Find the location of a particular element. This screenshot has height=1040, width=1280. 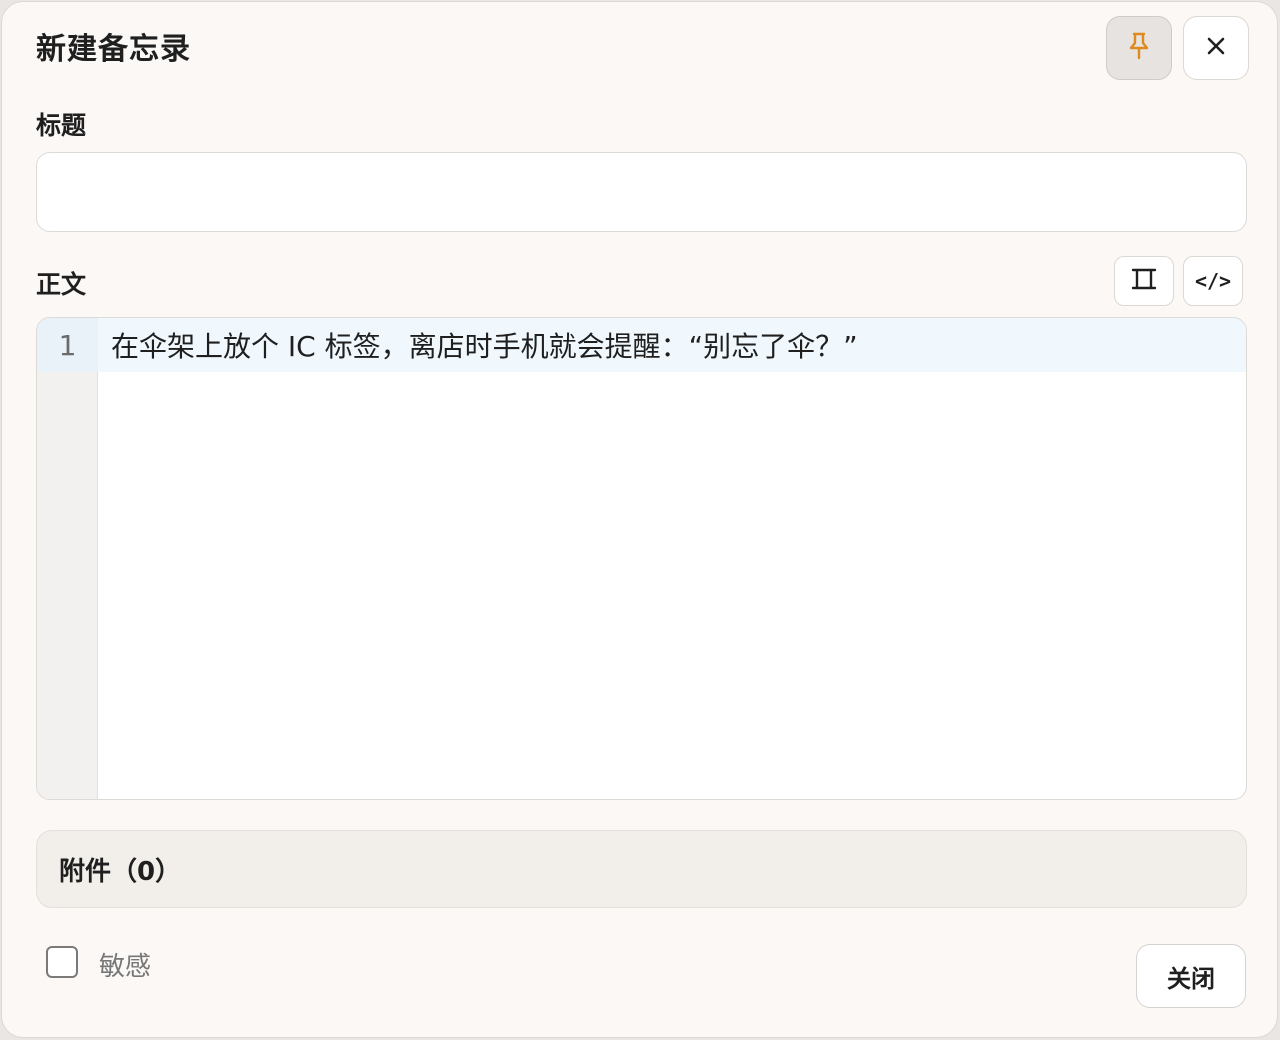

attachments-section: 附件（0） is located at coordinates (641, 869).